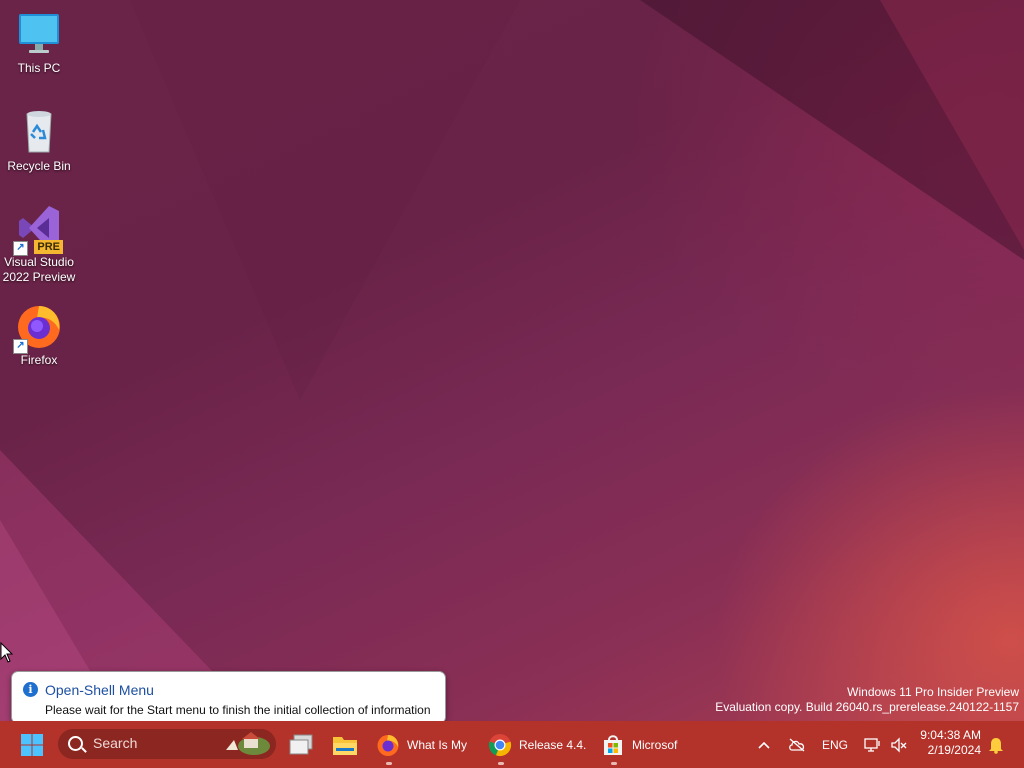 This screenshot has width=1024, height=768. Describe the element at coordinates (38, 328) in the screenshot. I see `firefox-icon: ↗` at that location.